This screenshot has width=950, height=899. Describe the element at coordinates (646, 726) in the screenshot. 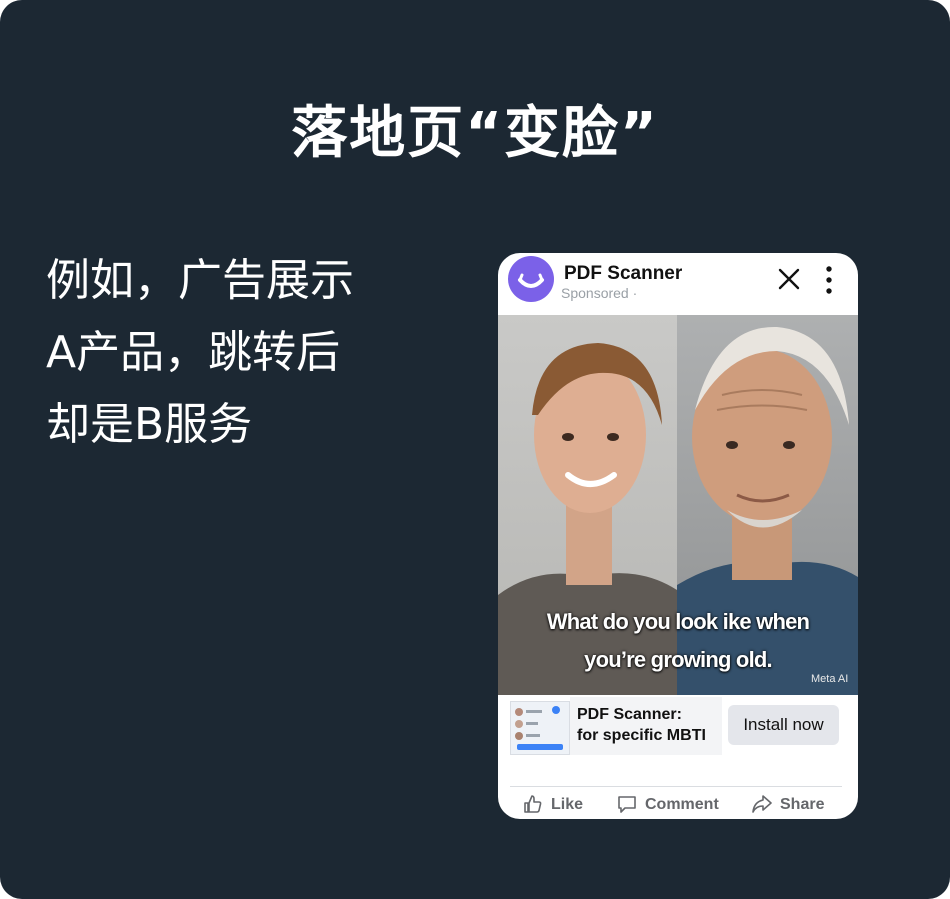

I see `cta-text-block: PDF Scanner: for specific MBTI` at that location.